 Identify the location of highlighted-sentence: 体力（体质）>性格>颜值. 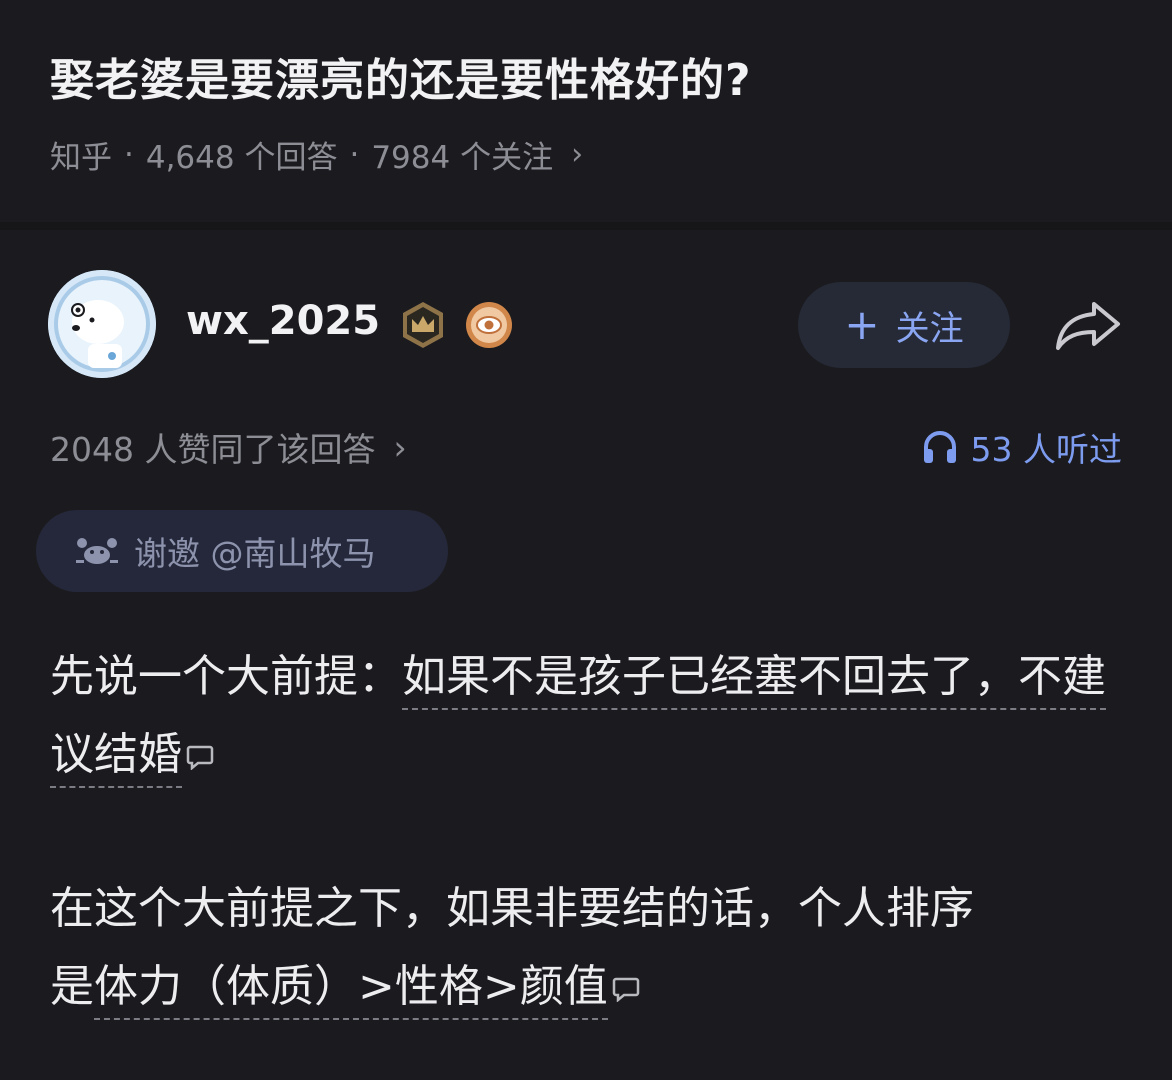
(351, 990).